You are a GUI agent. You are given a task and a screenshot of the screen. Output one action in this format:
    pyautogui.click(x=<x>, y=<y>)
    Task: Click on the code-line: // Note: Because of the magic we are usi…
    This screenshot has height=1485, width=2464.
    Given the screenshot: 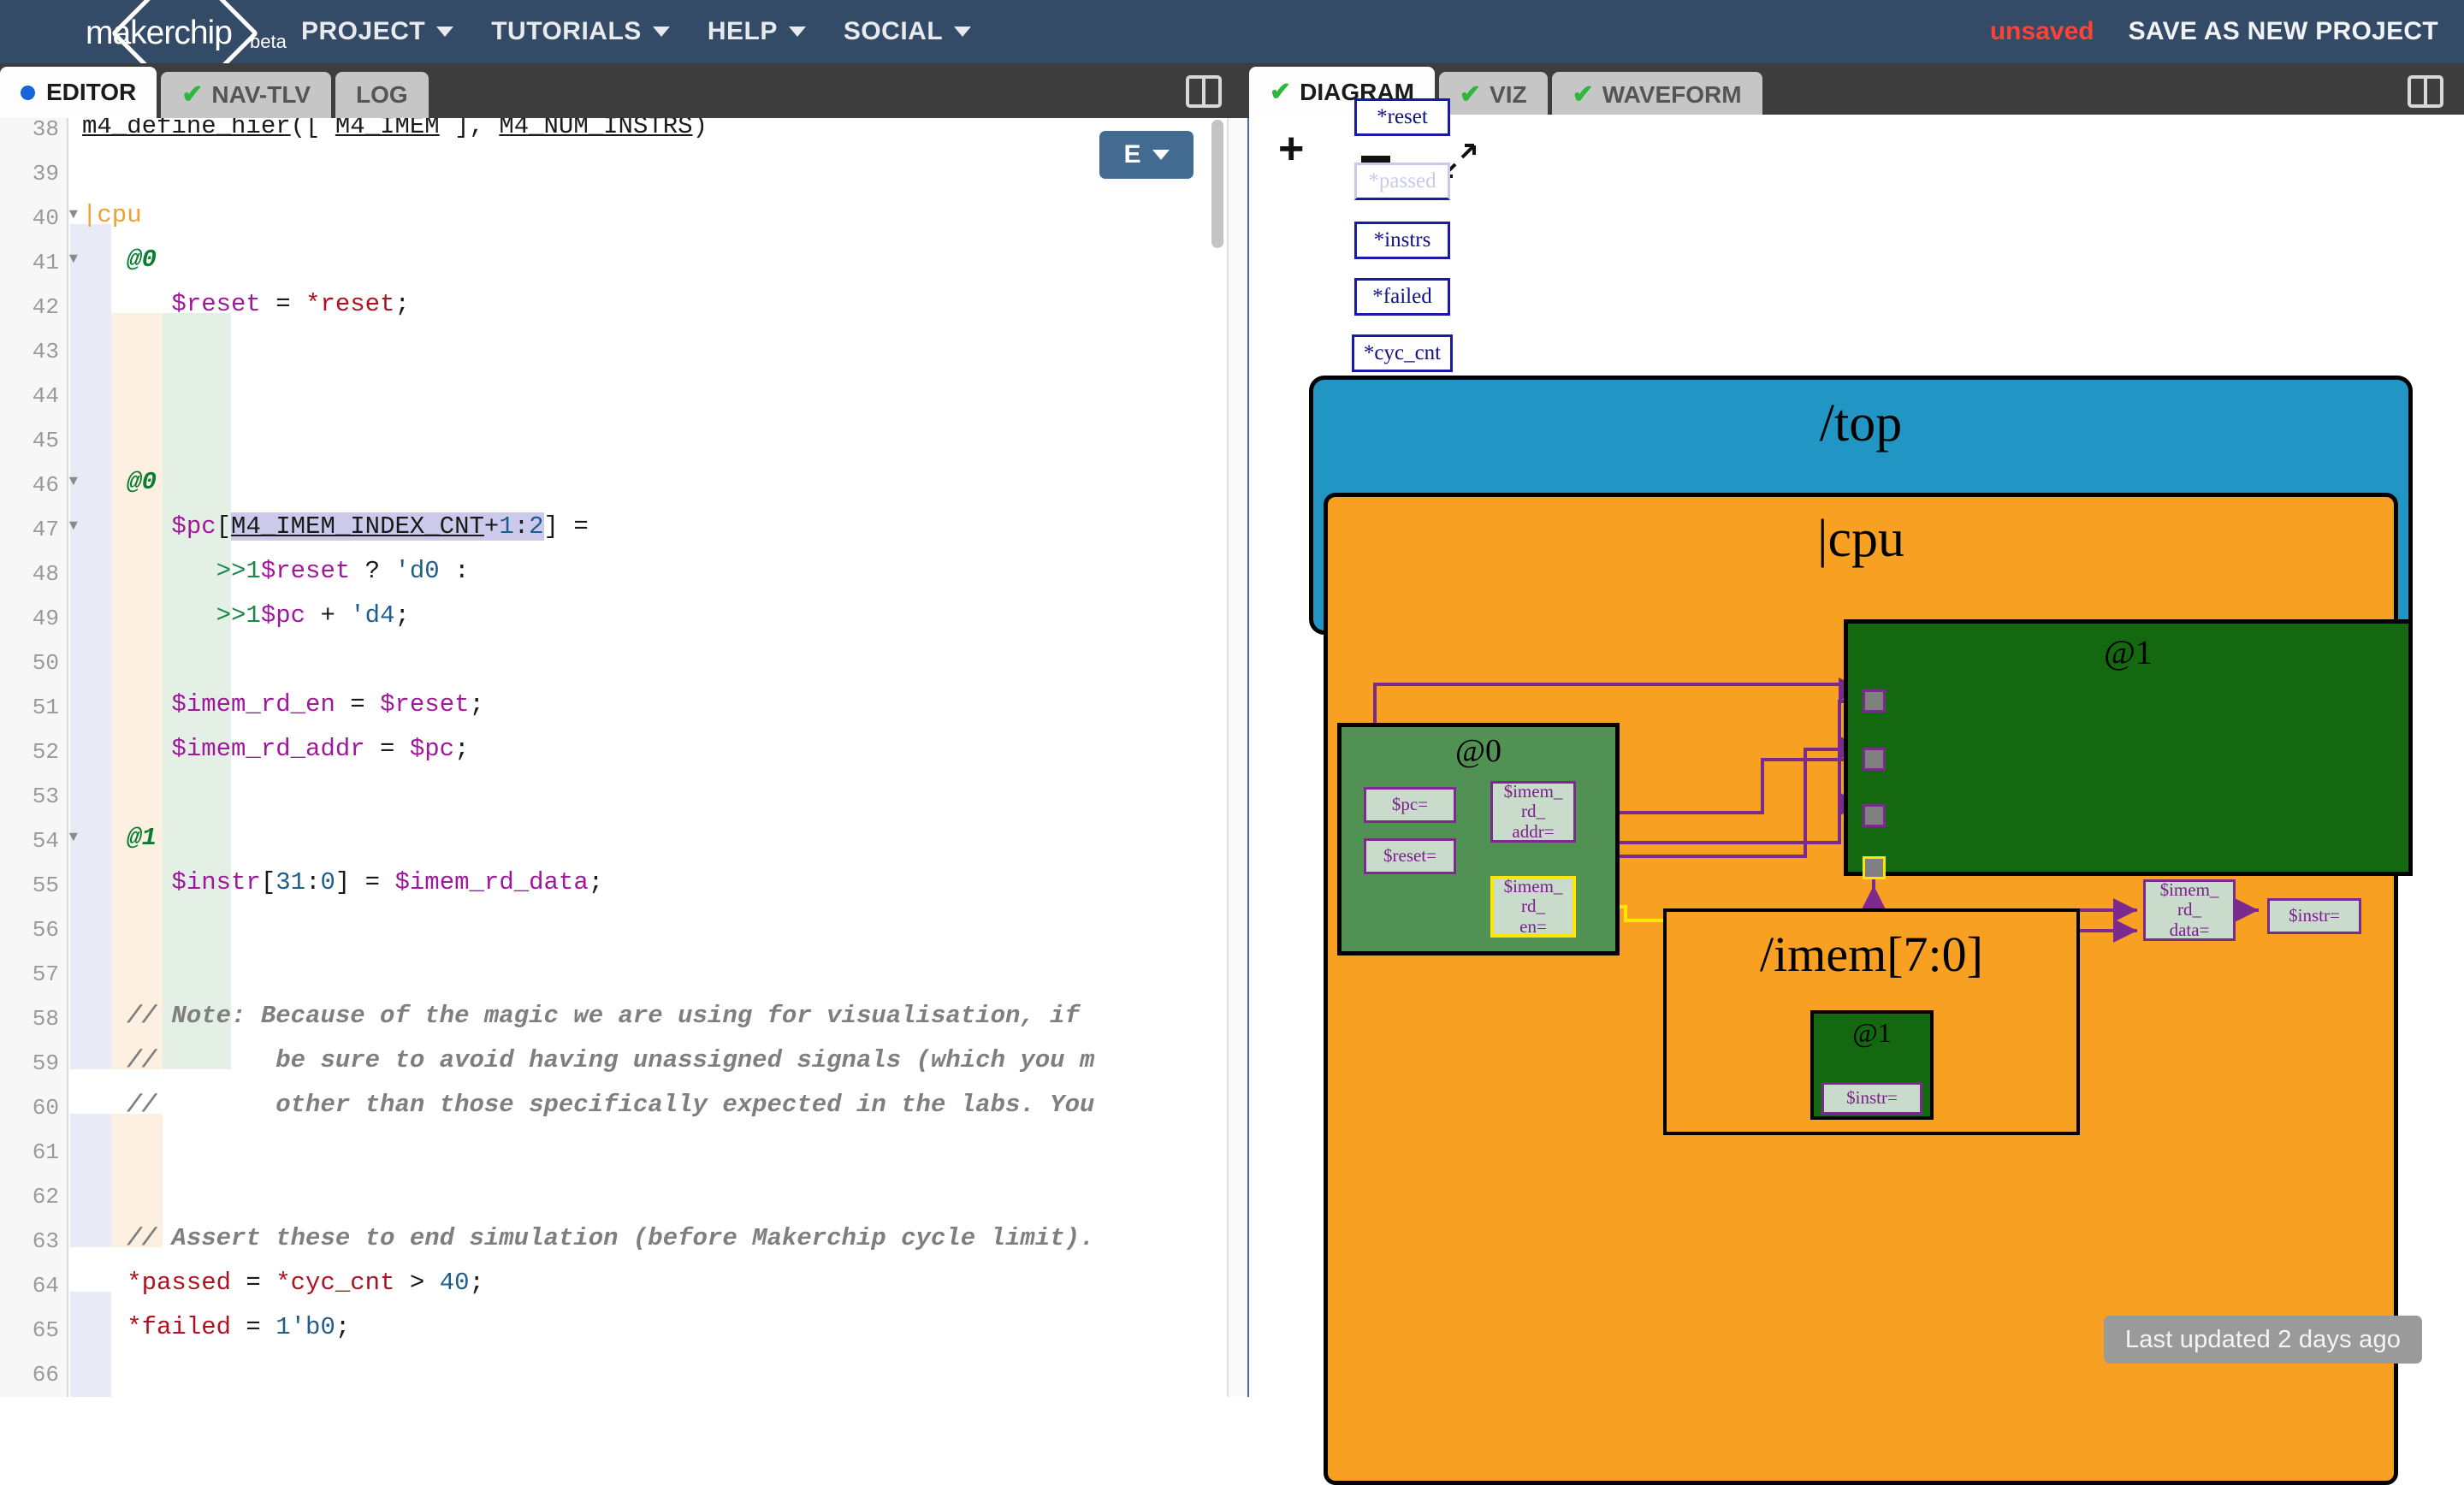 What is the action you would take?
    pyautogui.click(x=581, y=1017)
    